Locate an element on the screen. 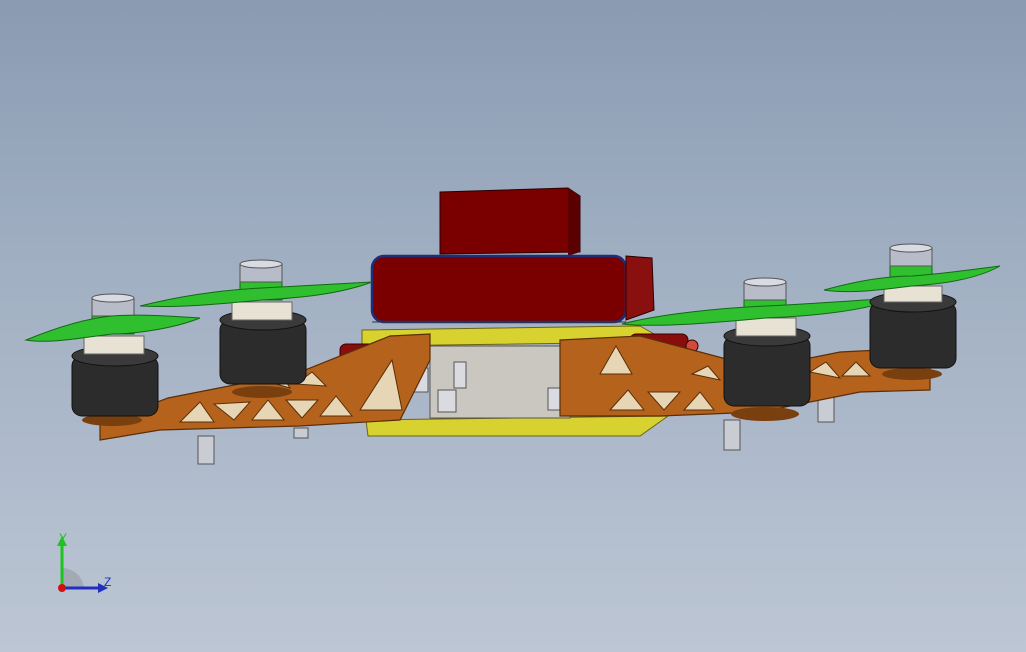  reference-triad: Y Z is located at coordinates (84, 562).